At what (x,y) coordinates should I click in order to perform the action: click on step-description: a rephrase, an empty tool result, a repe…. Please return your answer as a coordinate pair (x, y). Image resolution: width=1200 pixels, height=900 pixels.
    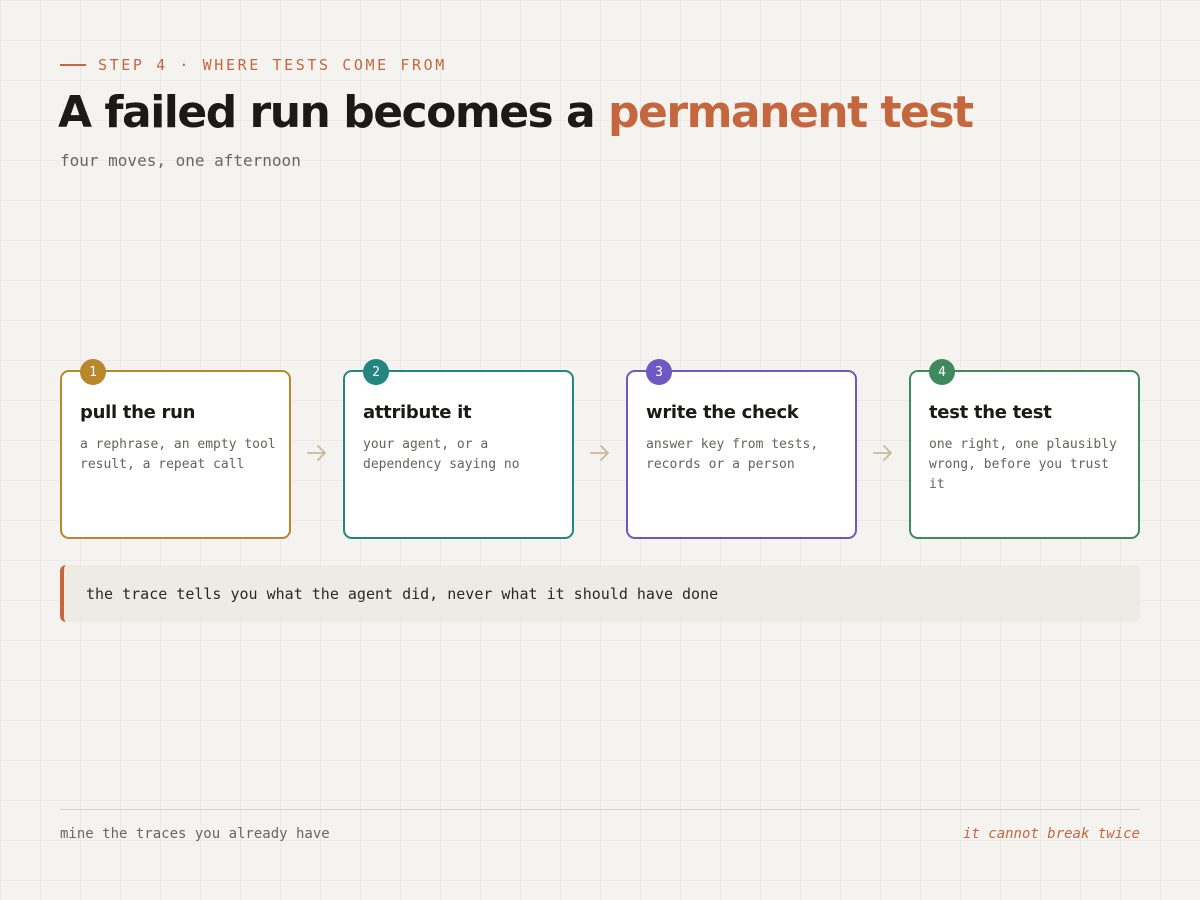
    Looking at the image, I should click on (178, 454).